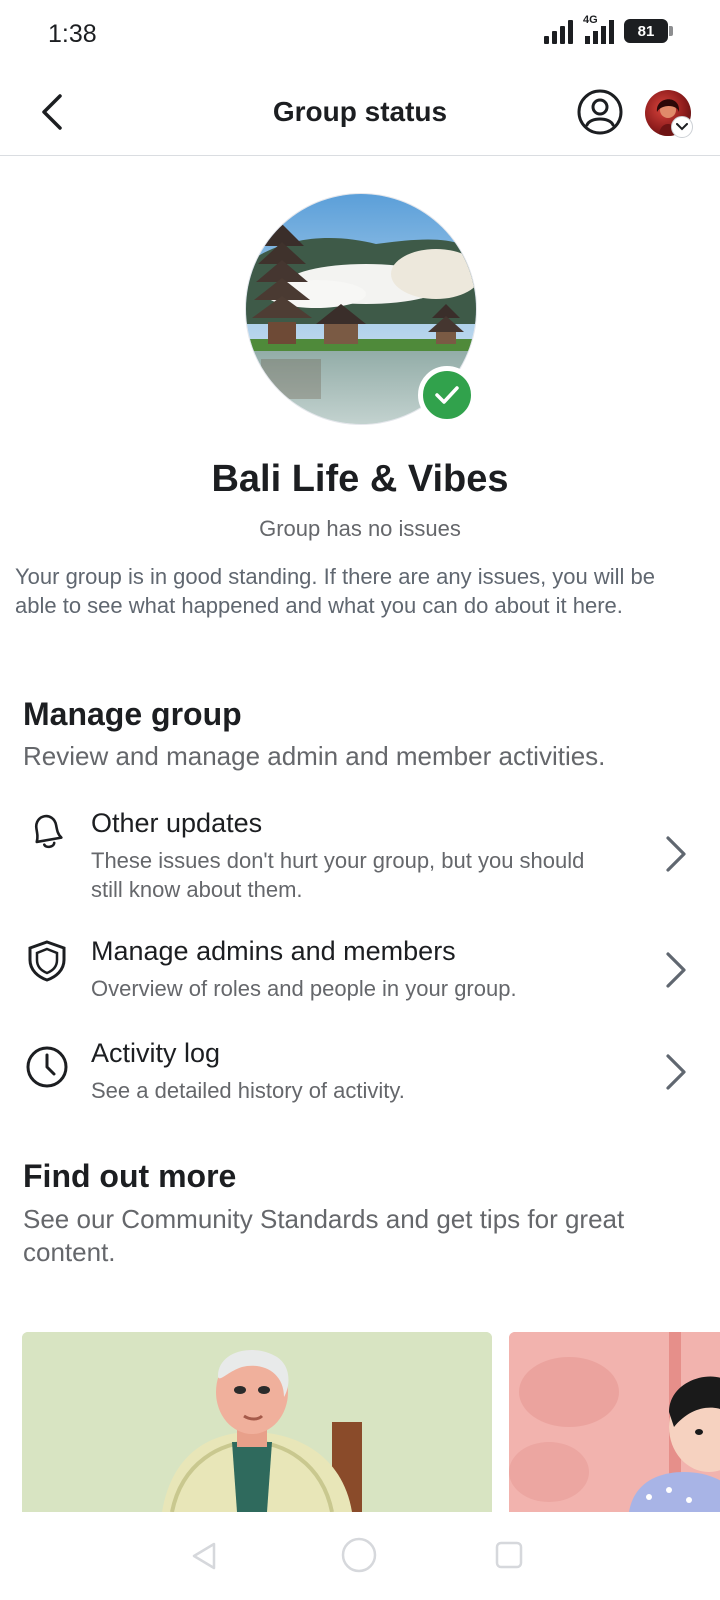  Describe the element at coordinates (598, 29) in the screenshot. I see `network-signal-icon: 4G` at that location.